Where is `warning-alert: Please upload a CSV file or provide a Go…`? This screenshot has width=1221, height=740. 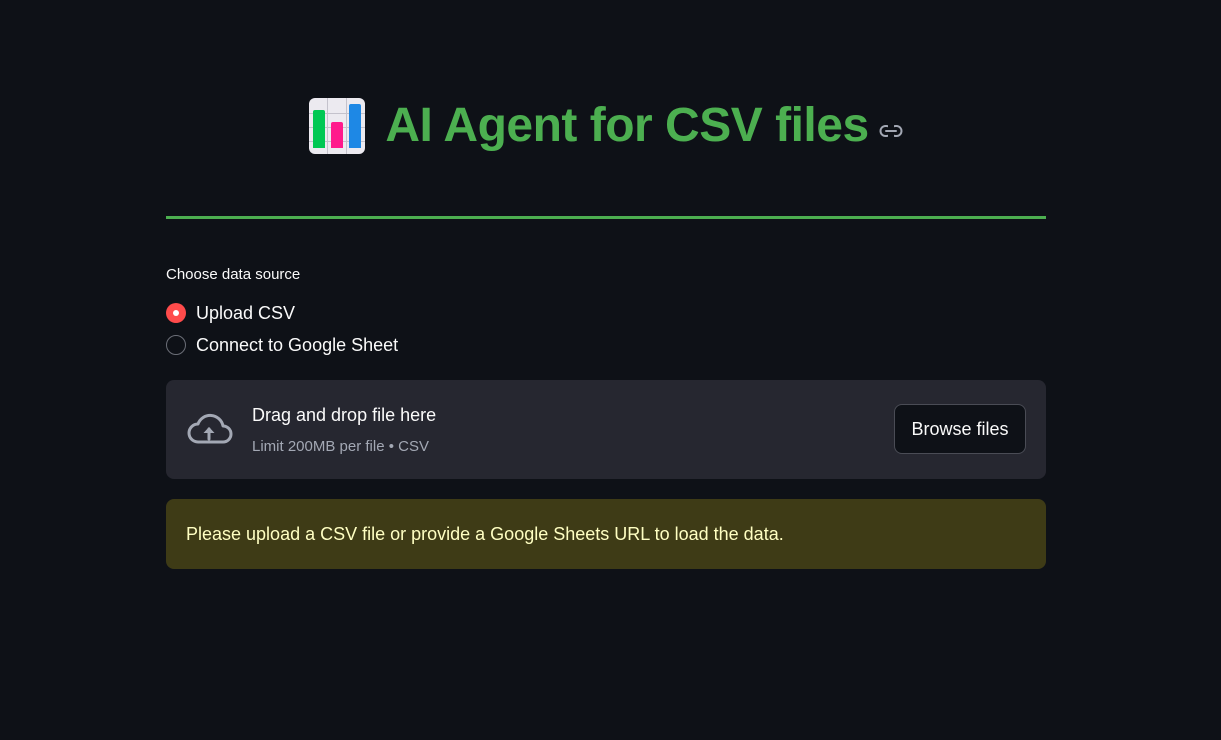
warning-alert: Please upload a CSV file or provide a Go… is located at coordinates (606, 534).